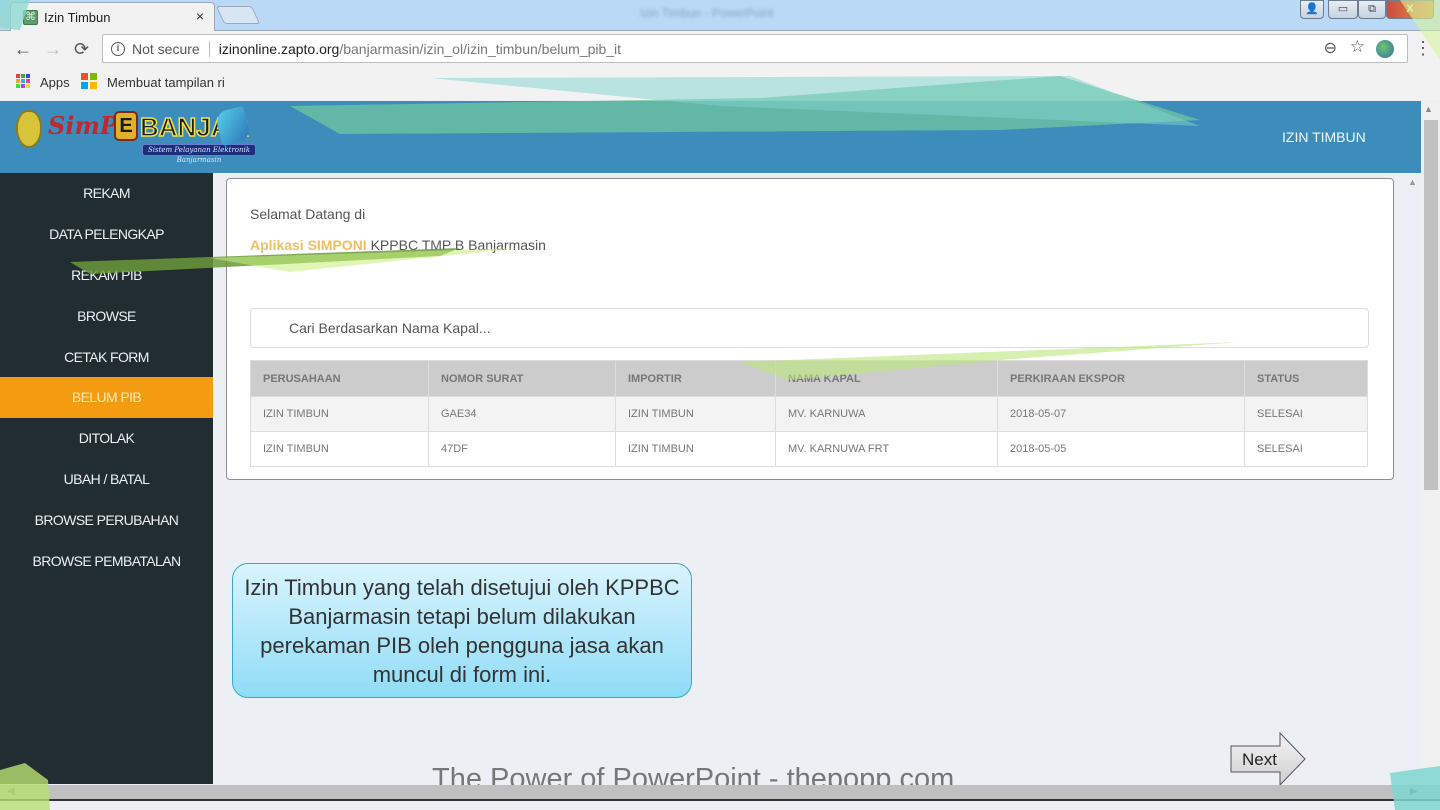  I want to click on security-label: Not secure, so click(171, 48).